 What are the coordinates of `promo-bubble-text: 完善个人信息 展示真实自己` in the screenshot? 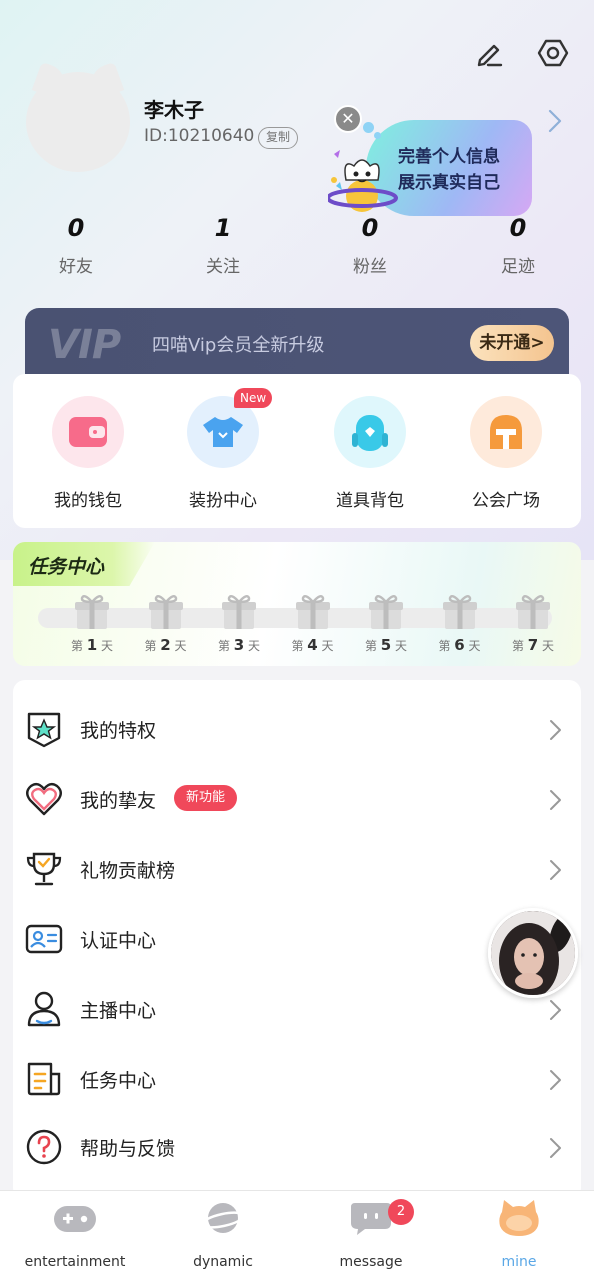 It's located at (449, 170).